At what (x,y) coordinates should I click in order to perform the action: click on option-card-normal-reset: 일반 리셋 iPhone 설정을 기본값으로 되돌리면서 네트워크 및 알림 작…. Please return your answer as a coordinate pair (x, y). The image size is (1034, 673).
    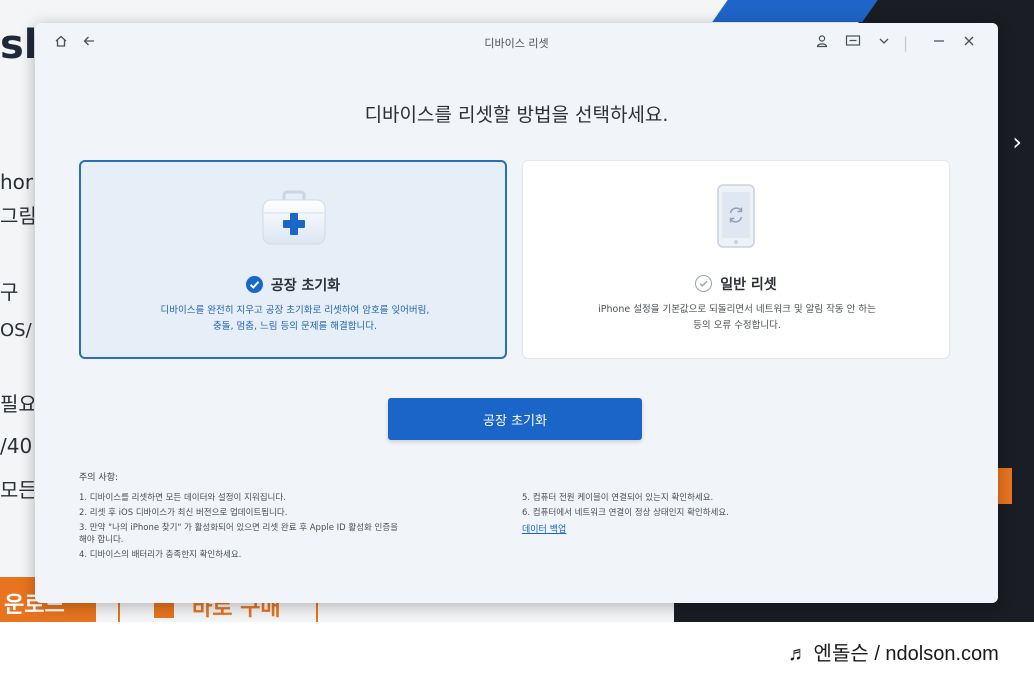
    Looking at the image, I should click on (736, 259).